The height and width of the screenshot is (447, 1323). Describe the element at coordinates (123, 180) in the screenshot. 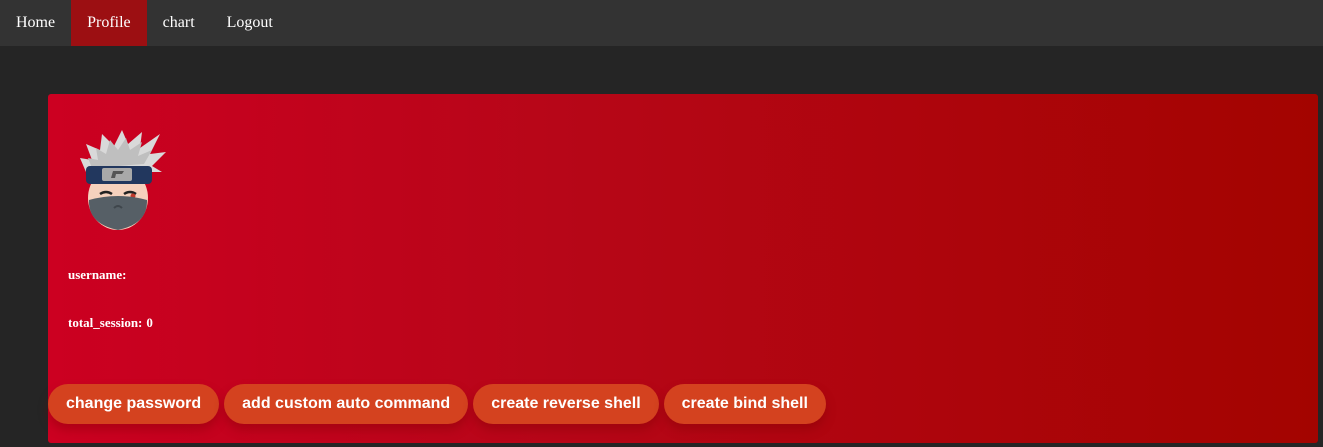

I see `ninja-avatar-icon` at that location.